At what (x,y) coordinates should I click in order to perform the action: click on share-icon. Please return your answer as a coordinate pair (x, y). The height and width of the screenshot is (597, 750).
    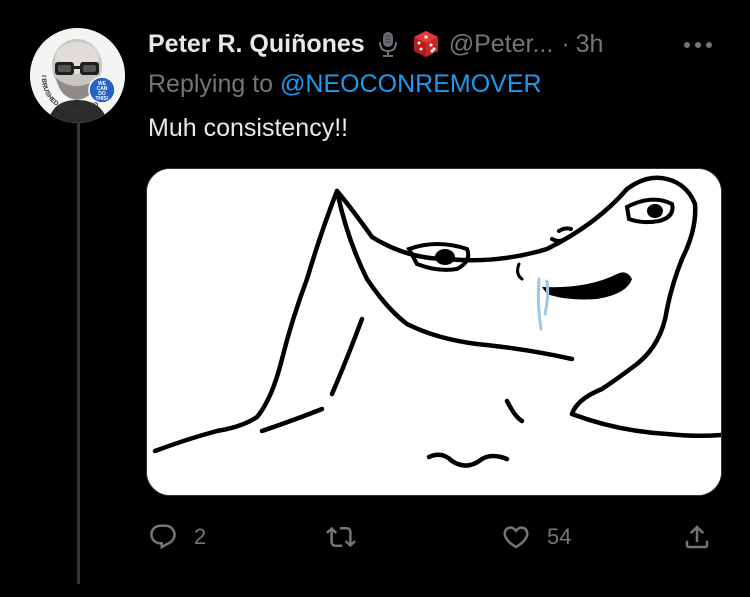
    Looking at the image, I should click on (697, 537).